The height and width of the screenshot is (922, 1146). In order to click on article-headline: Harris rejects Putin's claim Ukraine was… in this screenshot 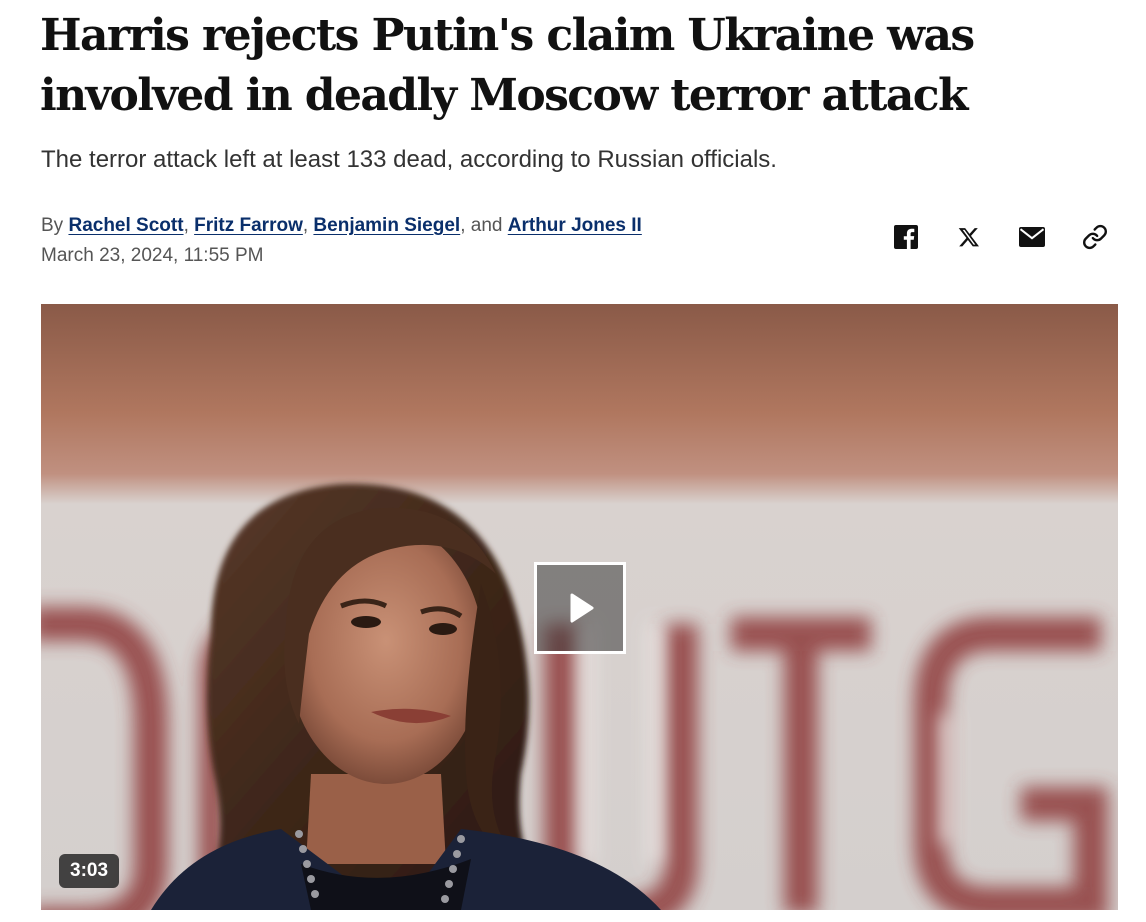, I will do `click(507, 65)`.